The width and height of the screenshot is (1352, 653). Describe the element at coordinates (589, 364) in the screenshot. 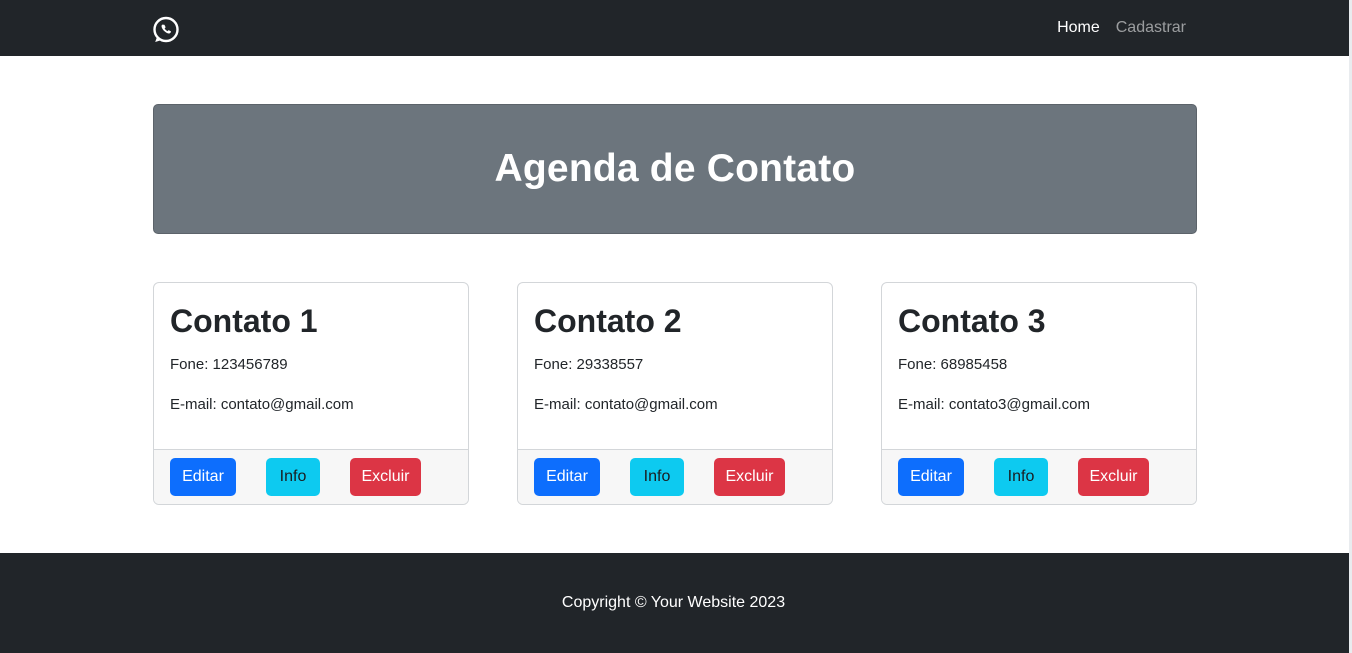

I see `contact-phone: Fone: 29338557` at that location.